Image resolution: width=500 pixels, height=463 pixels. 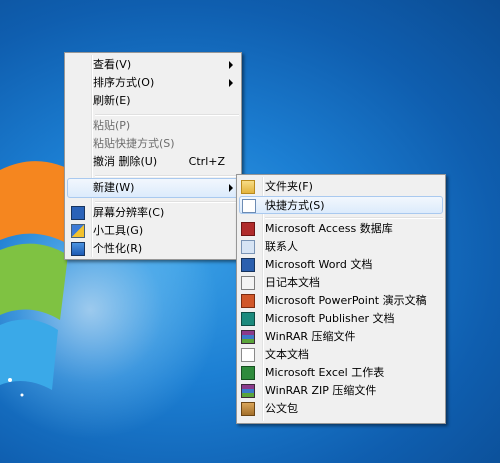 What do you see at coordinates (112, 100) in the screenshot?
I see `menu-item-label: 刷新(E)` at bounding box center [112, 100].